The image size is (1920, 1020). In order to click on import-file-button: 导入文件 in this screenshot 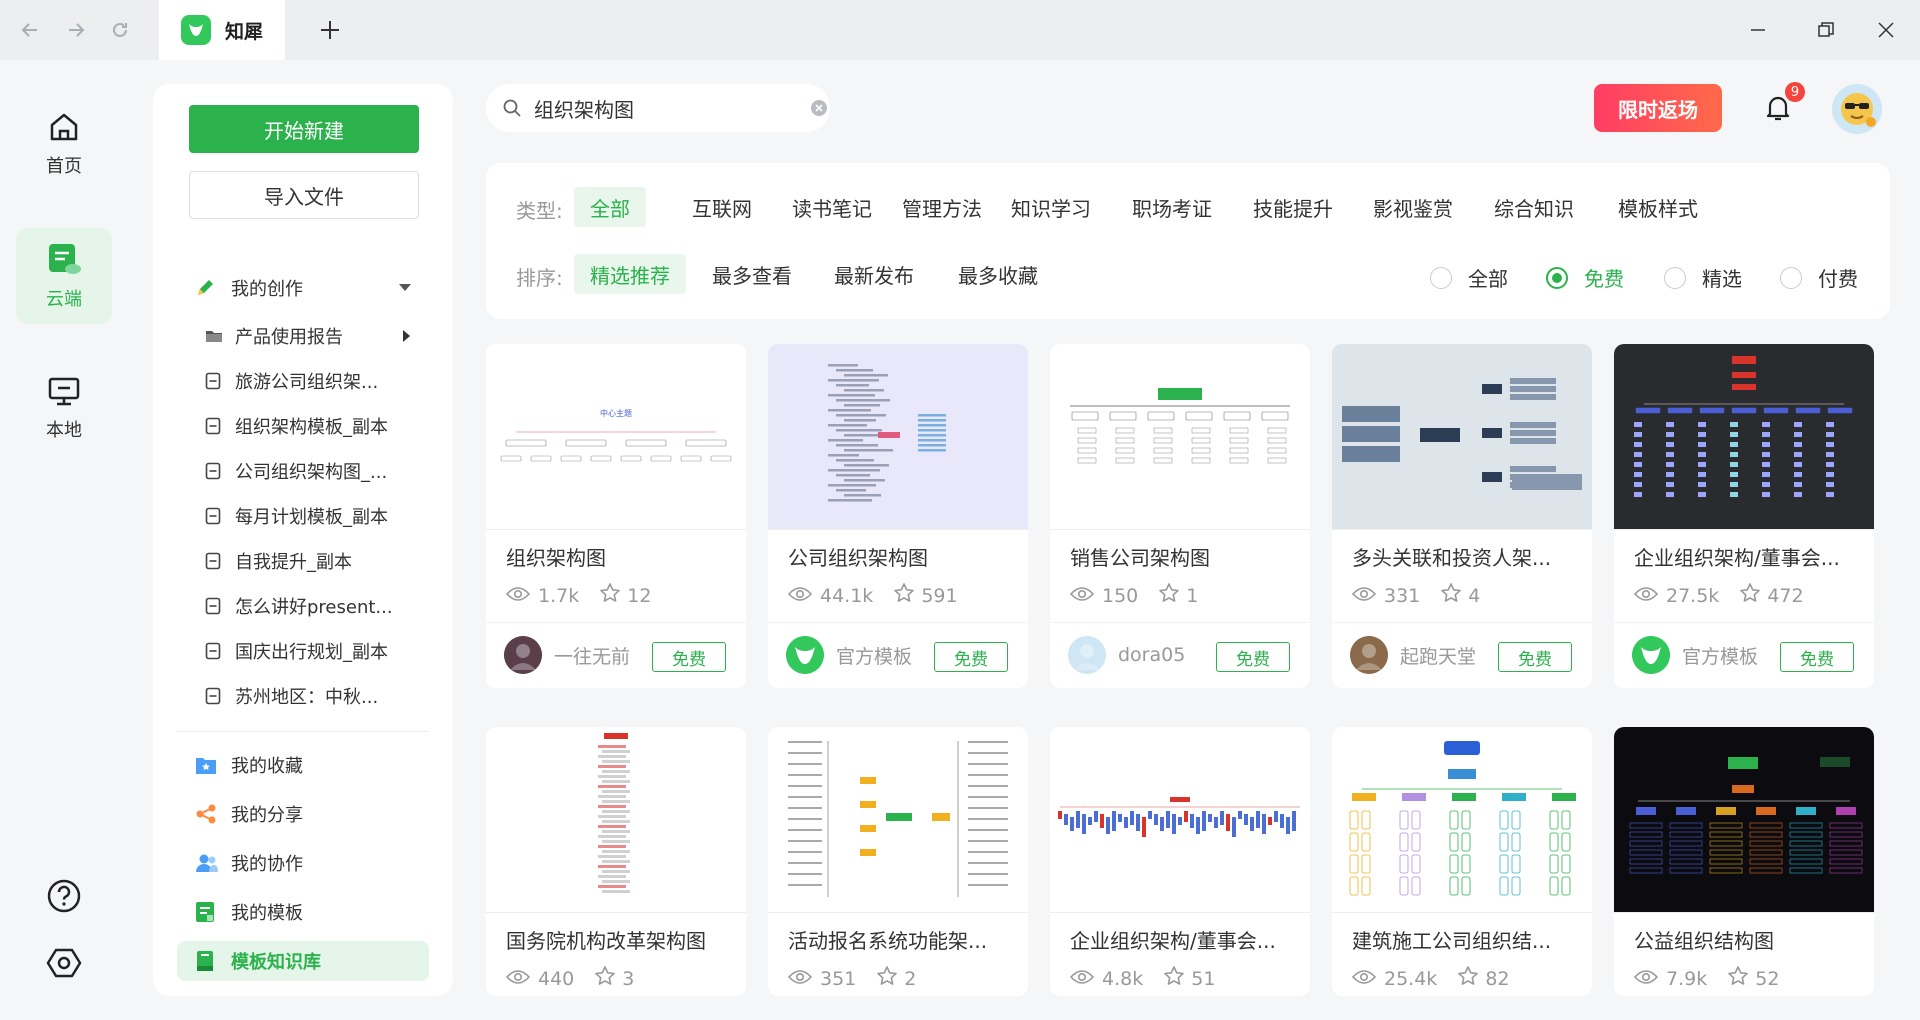, I will do `click(304, 195)`.